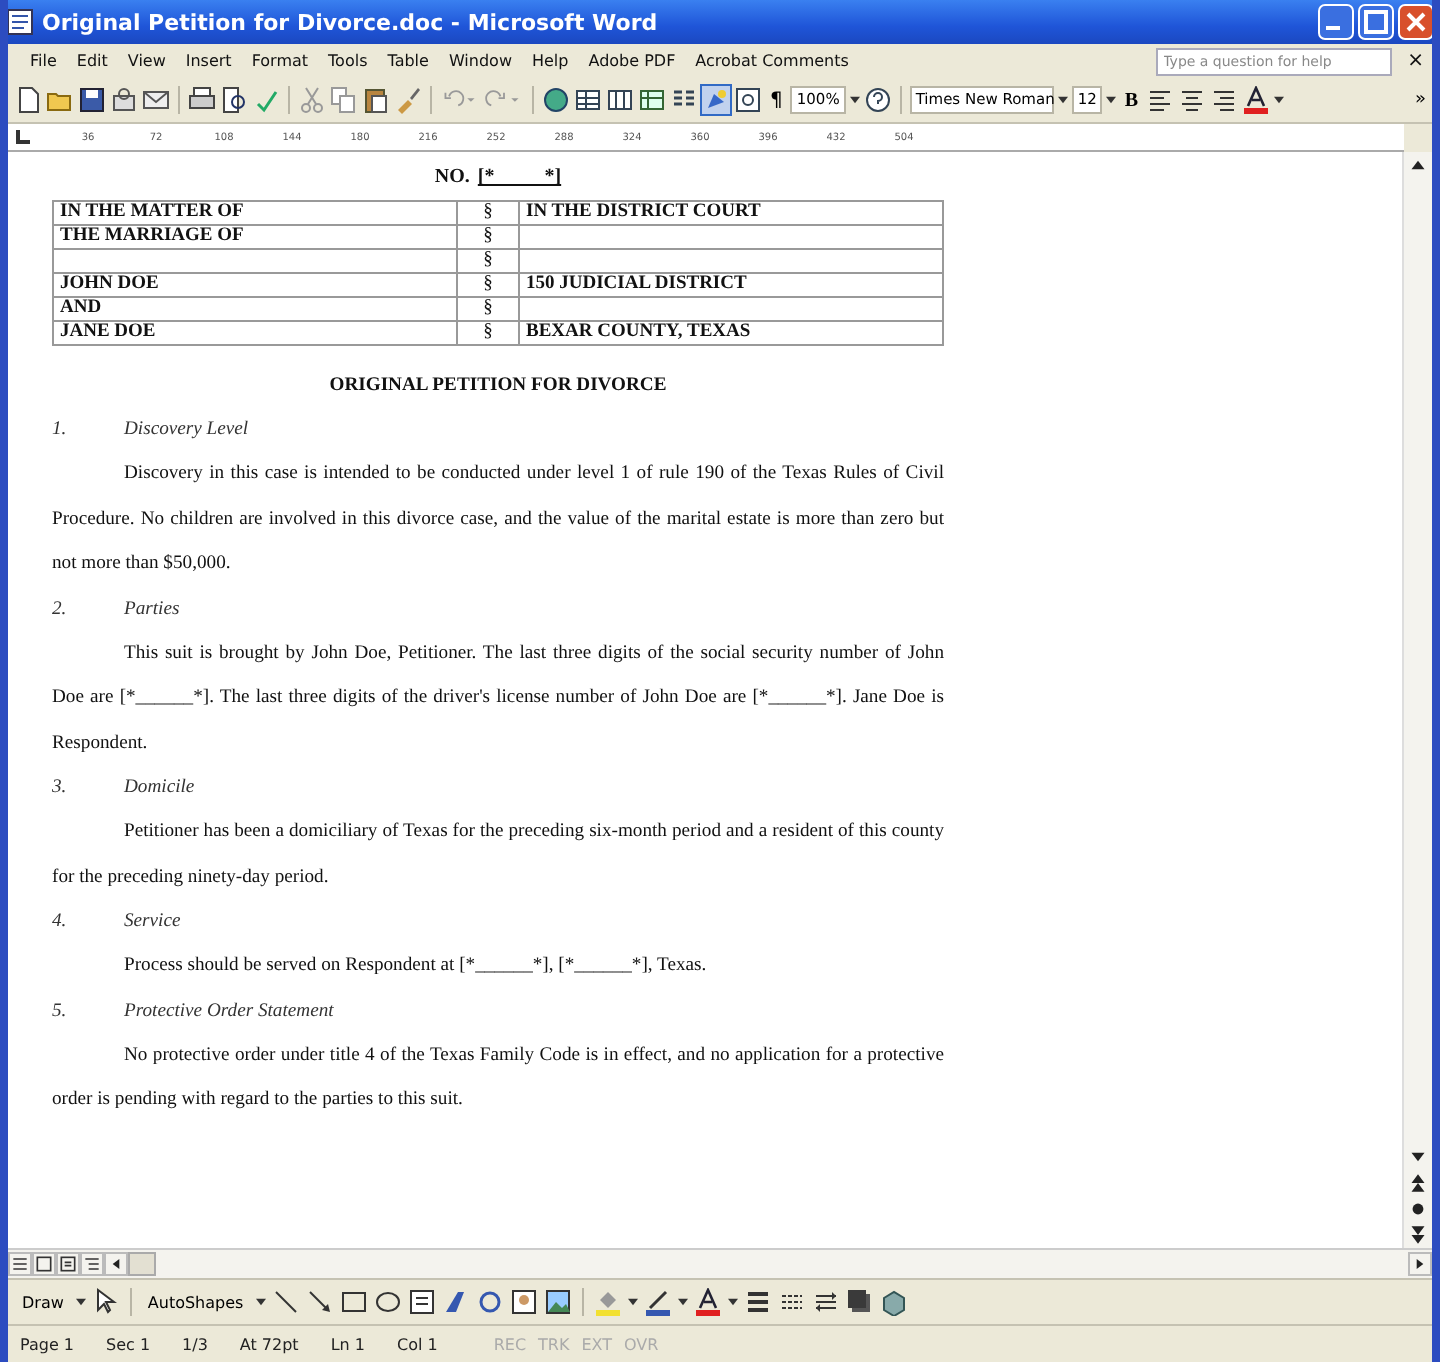  I want to click on window-title: Original Petition for Divorce.doc - Microsoft Word, so click(351, 22).